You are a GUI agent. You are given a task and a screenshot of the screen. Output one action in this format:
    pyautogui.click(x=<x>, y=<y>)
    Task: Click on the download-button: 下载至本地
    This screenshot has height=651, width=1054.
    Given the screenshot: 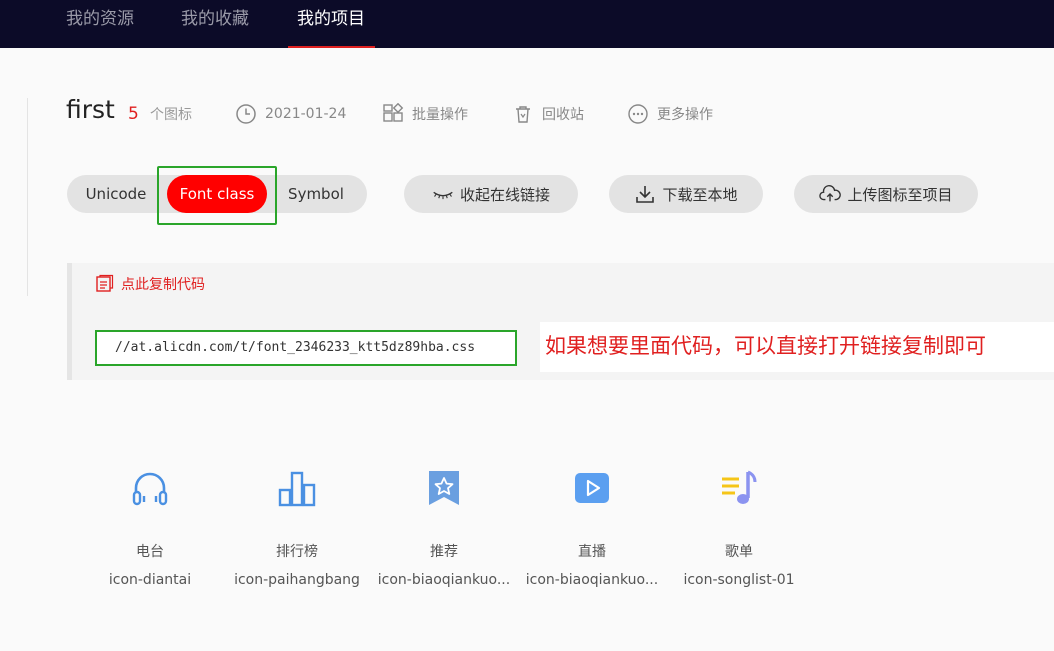 What is the action you would take?
    pyautogui.click(x=686, y=194)
    